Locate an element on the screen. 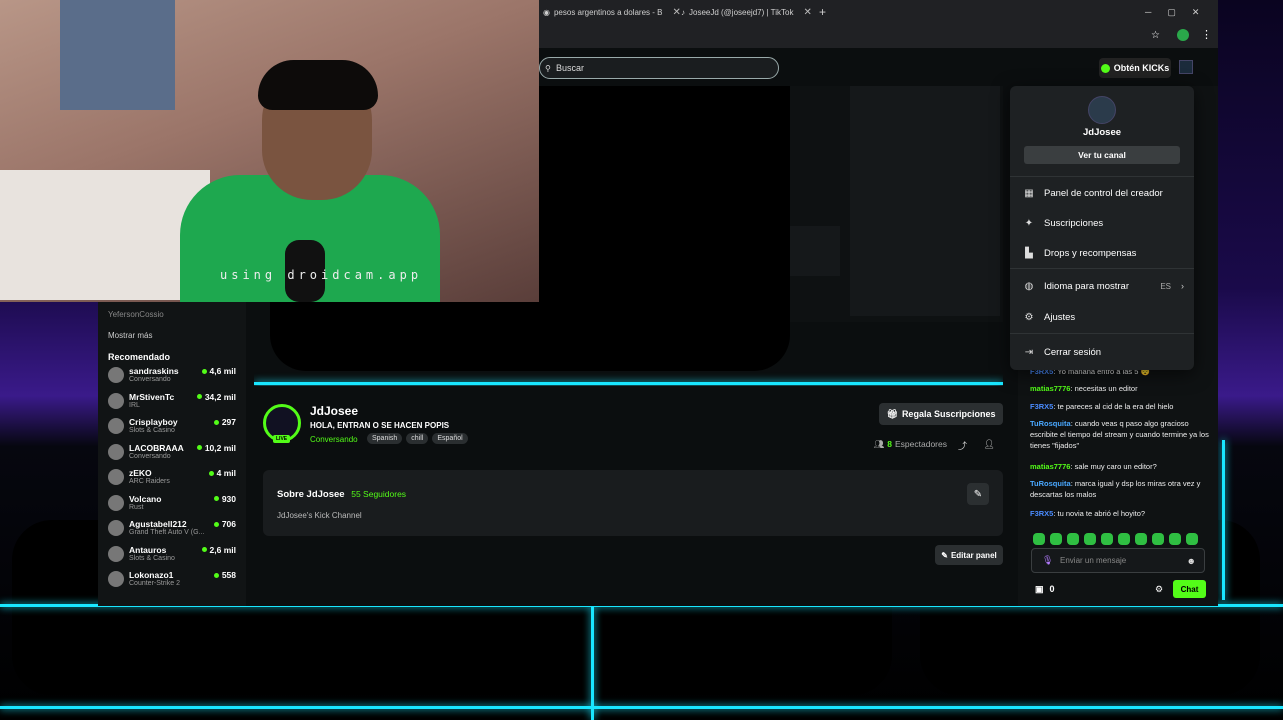 This screenshot has height=720, width=1283. search-input: ⚲ Buscar is located at coordinates (659, 68).